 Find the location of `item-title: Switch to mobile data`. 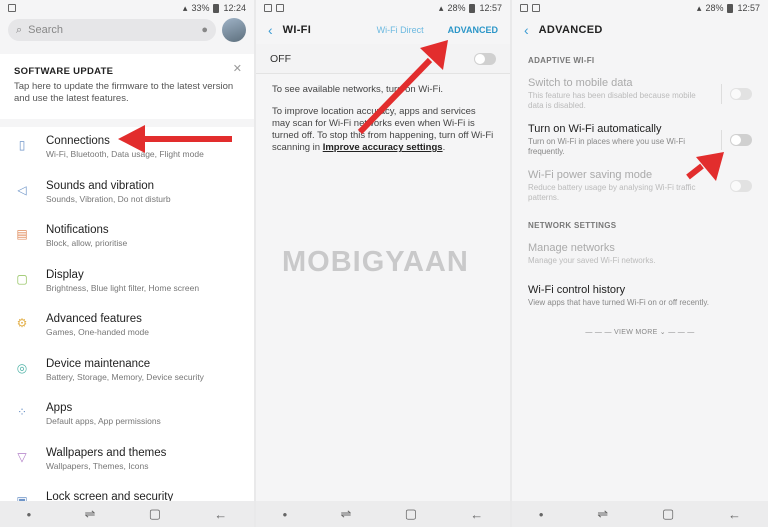

item-title: Switch to mobile data is located at coordinates (580, 83).